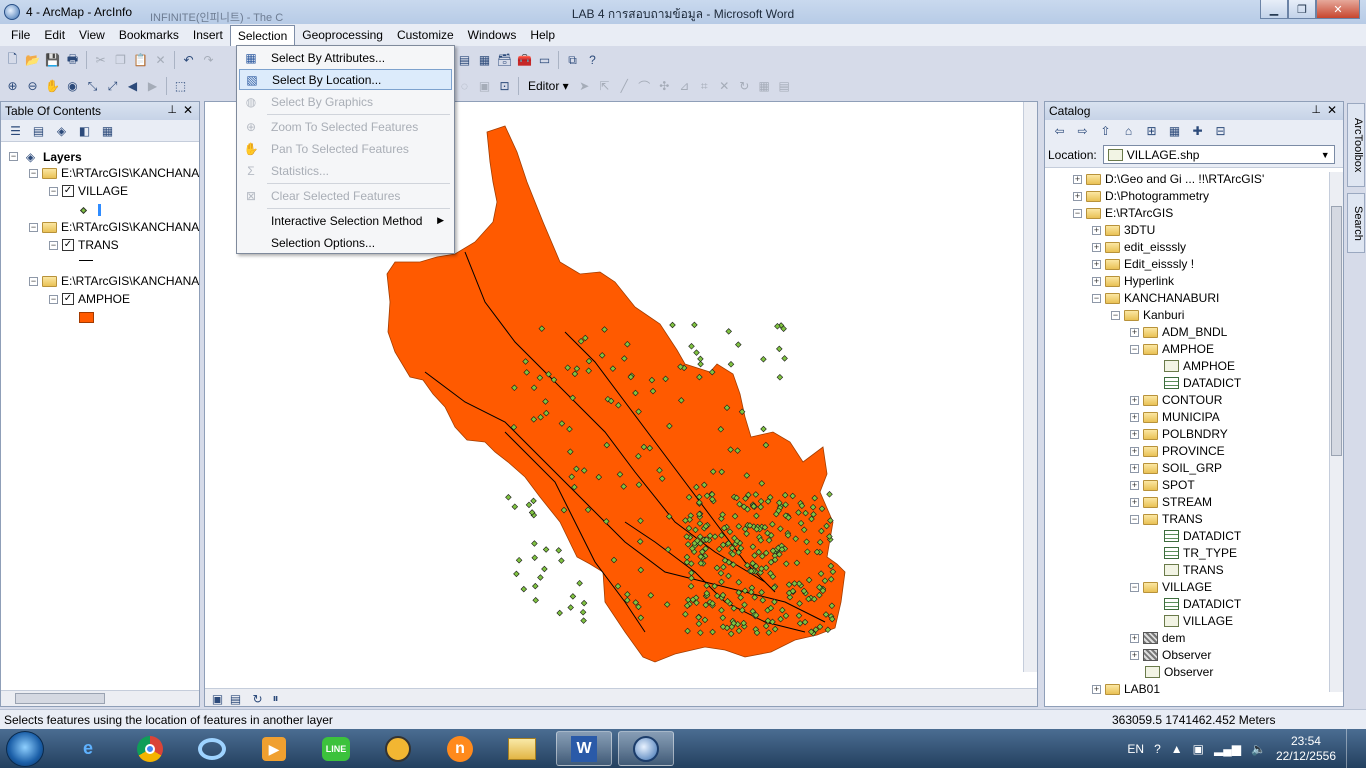  What do you see at coordinates (1306, 749) in the screenshot?
I see `clock: 23:54 22/12/2556` at bounding box center [1306, 749].